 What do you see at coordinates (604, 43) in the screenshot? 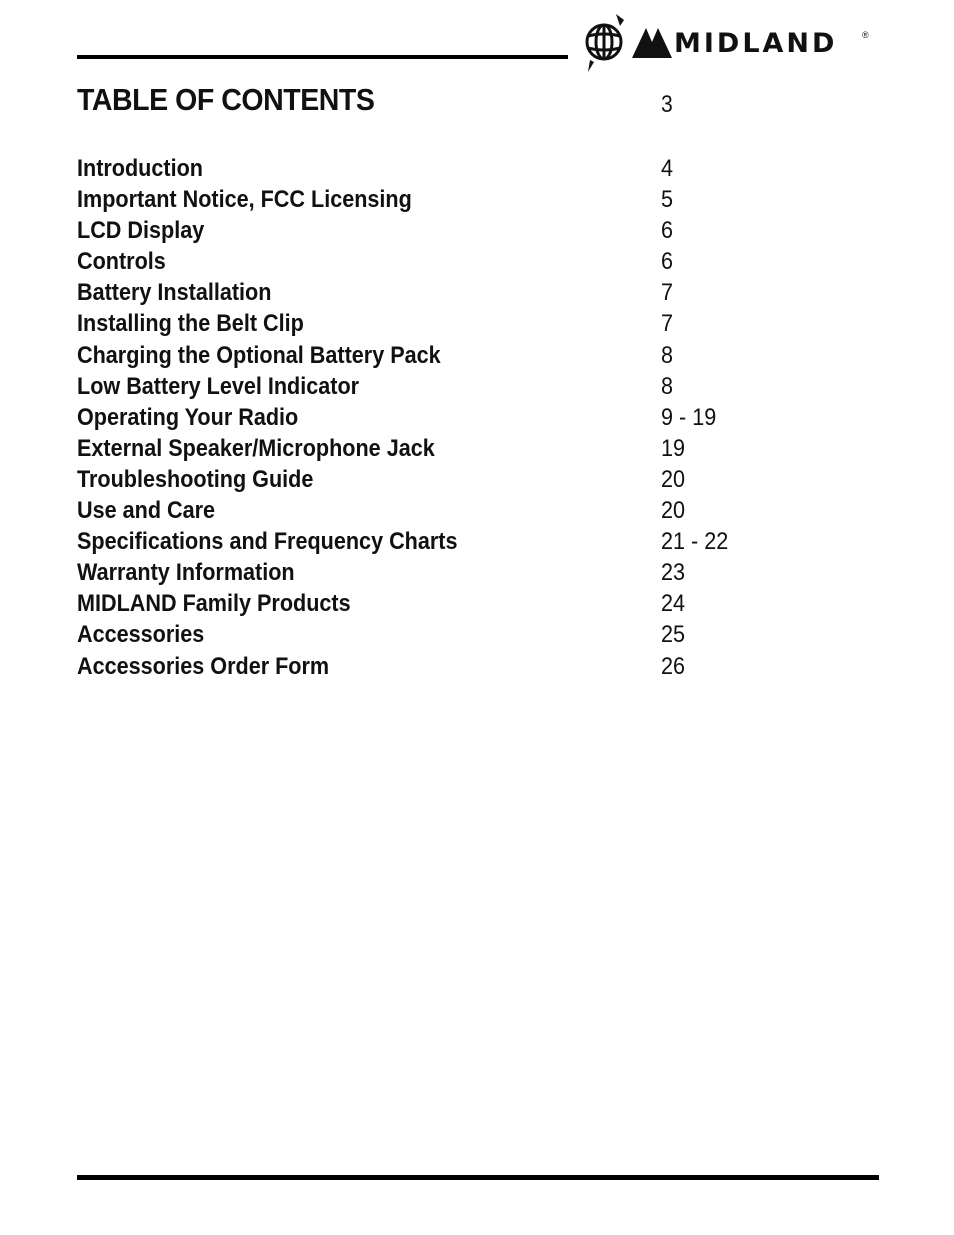
I see `globe-icon` at bounding box center [604, 43].